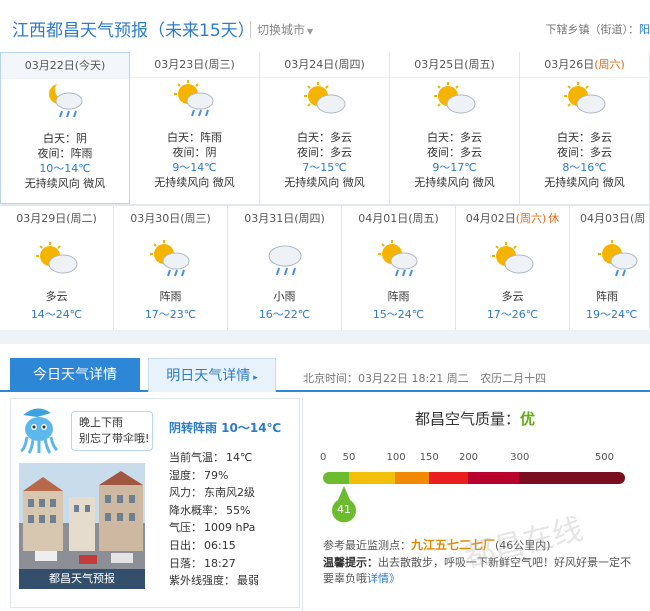  I want to click on time-info: 北京时间：03月22日 18:21 周二 农历二月十四, so click(428, 378).